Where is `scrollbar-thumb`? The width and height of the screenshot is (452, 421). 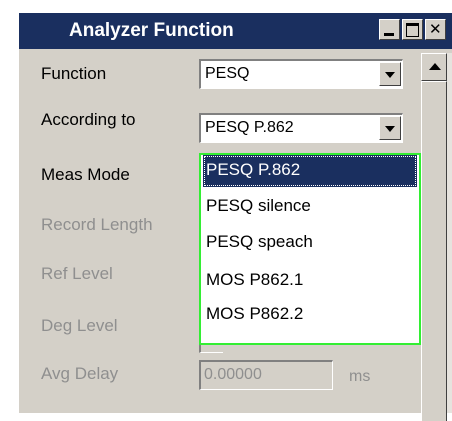 scrollbar-thumb is located at coordinates (434, 251).